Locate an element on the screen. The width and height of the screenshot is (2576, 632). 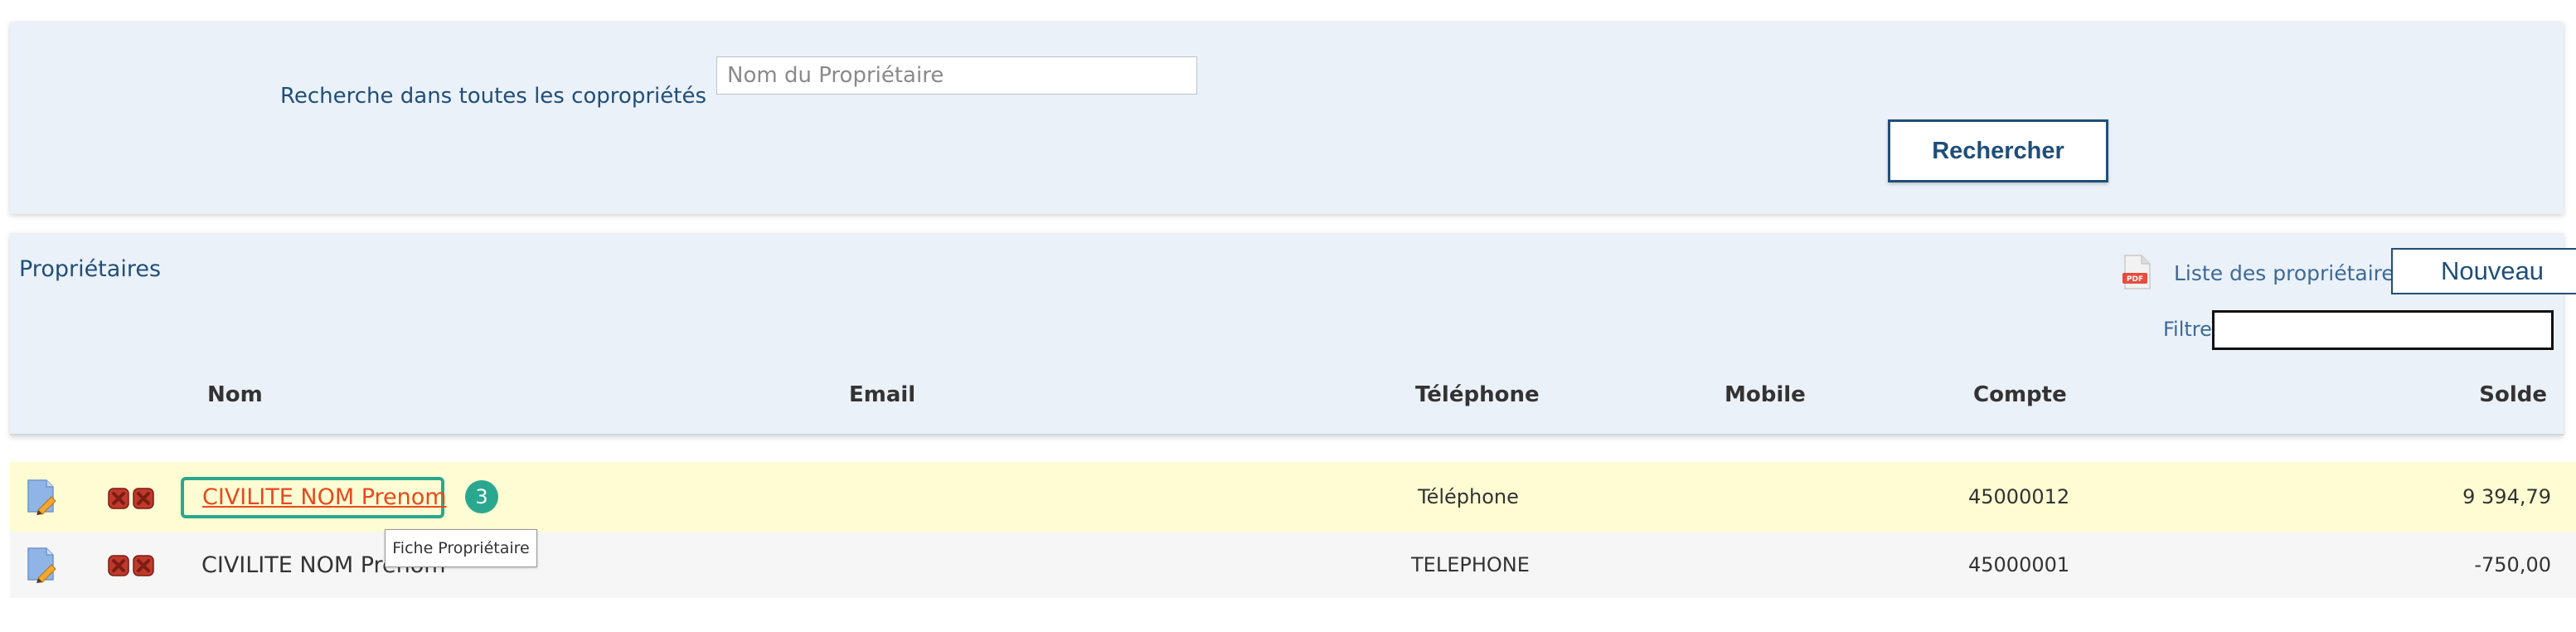
solde-cell: 9 394,79 is located at coordinates (2506, 496).